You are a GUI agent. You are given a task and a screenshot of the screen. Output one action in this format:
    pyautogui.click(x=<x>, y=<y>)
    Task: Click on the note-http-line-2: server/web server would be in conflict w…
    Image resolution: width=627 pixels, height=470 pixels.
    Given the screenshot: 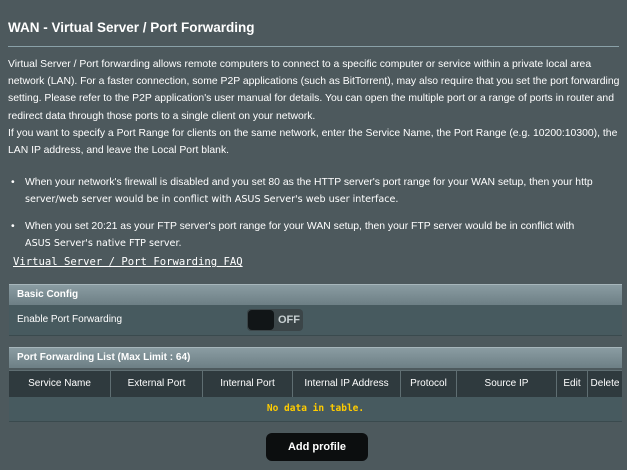 What is the action you would take?
    pyautogui.click(x=212, y=199)
    